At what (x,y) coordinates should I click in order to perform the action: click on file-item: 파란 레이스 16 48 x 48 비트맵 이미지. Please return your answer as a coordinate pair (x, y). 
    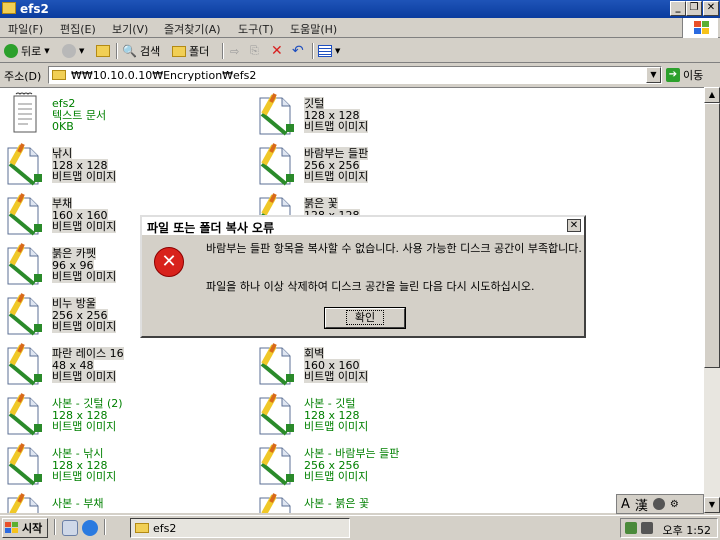
    Looking at the image, I should click on (120, 364).